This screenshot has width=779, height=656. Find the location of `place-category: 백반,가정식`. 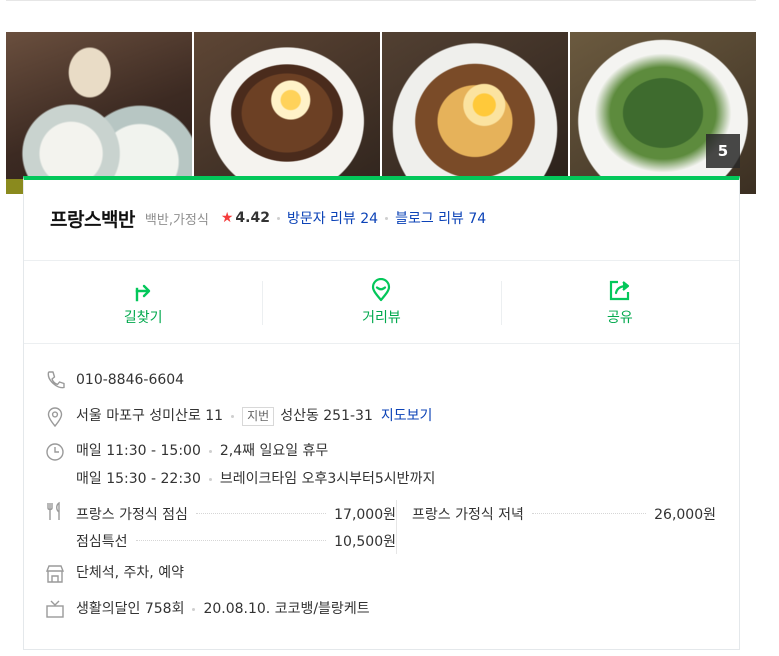

place-category: 백반,가정식 is located at coordinates (176, 220).